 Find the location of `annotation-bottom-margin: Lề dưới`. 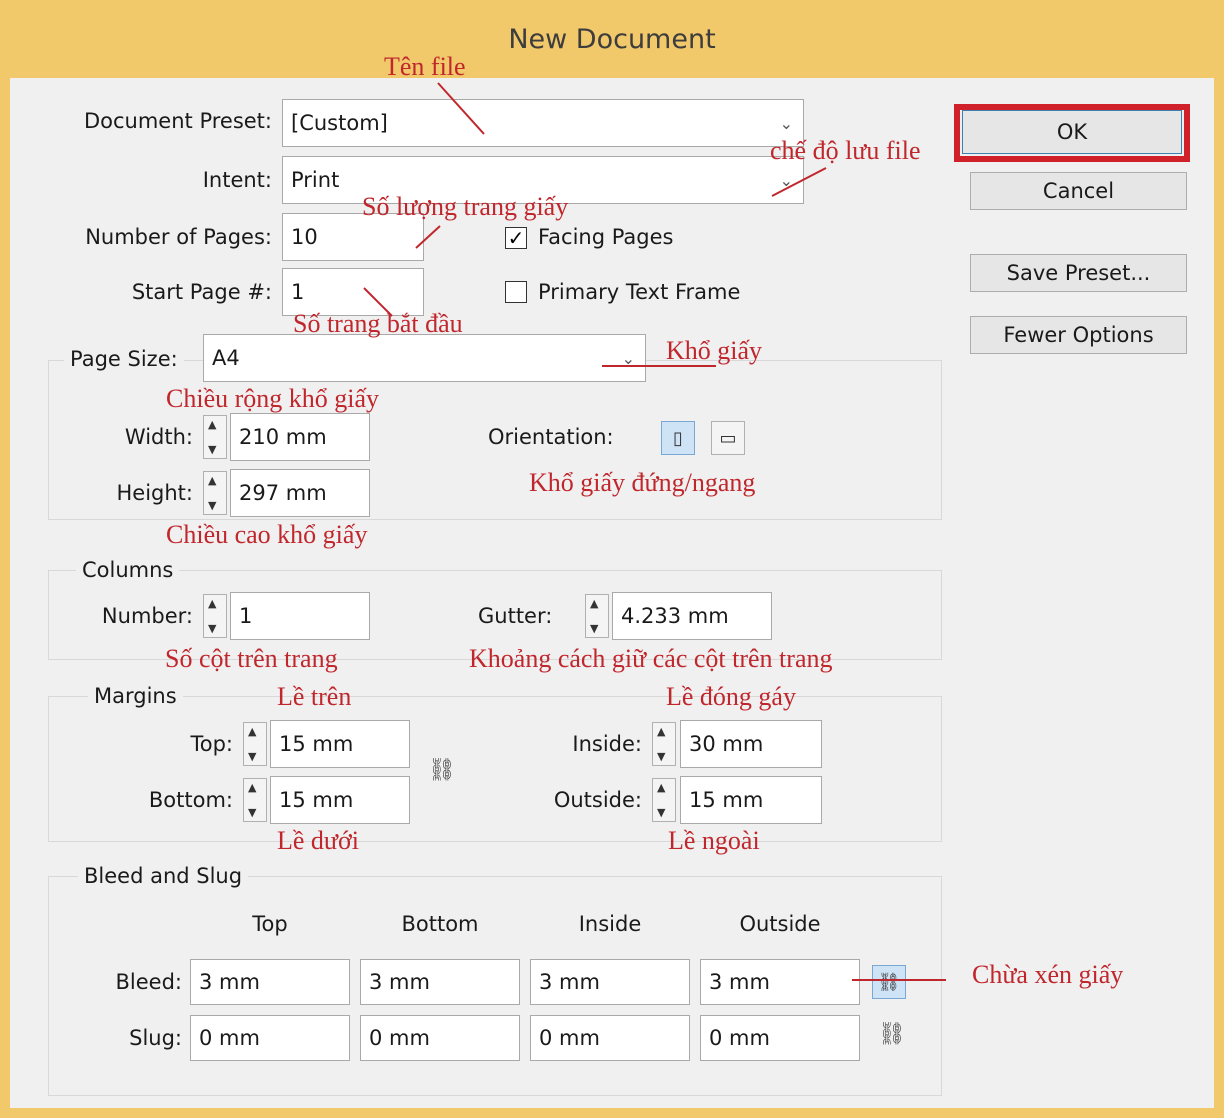

annotation-bottom-margin: Lề dưới is located at coordinates (318, 840).